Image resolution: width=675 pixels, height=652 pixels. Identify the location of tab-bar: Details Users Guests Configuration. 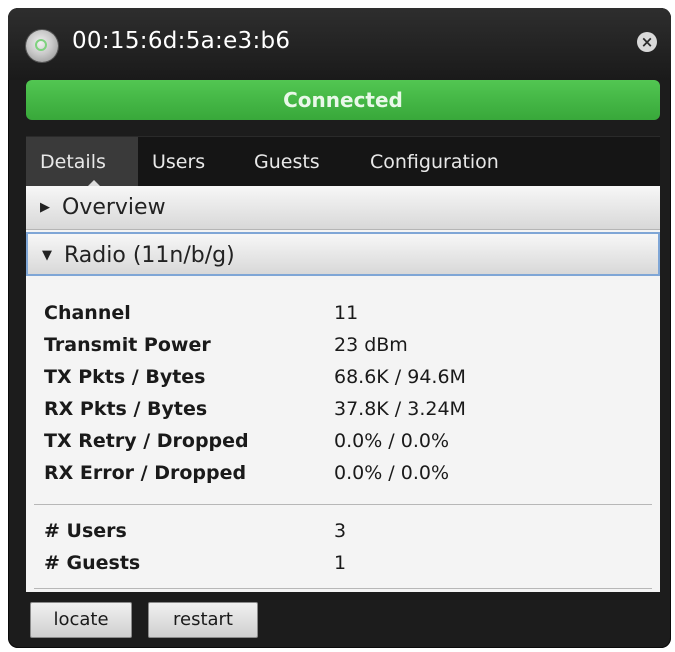
(343, 162).